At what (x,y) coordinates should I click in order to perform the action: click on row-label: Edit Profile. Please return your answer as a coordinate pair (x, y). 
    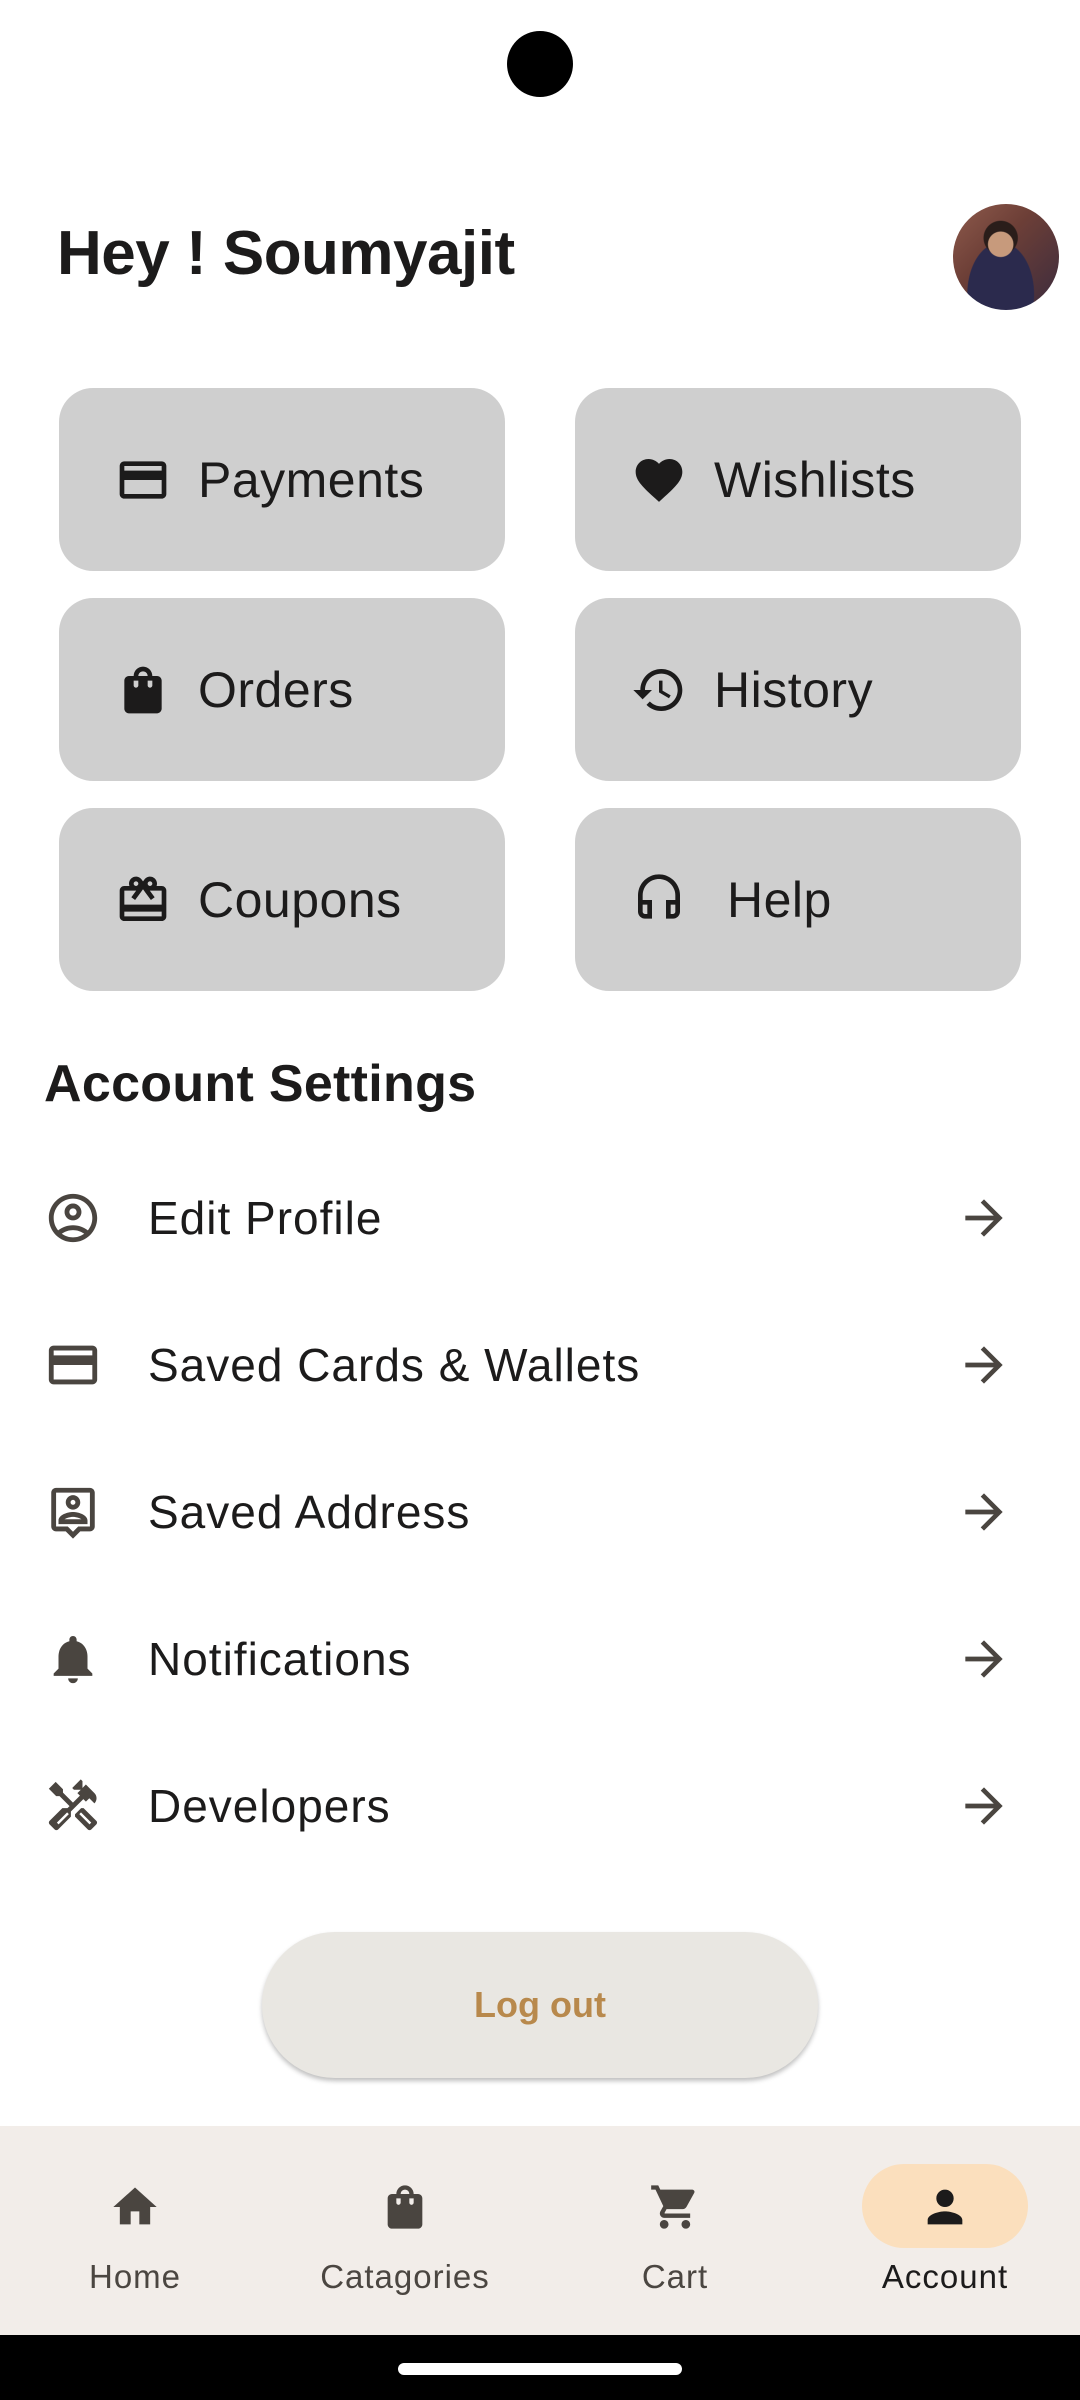
    Looking at the image, I should click on (265, 1217).